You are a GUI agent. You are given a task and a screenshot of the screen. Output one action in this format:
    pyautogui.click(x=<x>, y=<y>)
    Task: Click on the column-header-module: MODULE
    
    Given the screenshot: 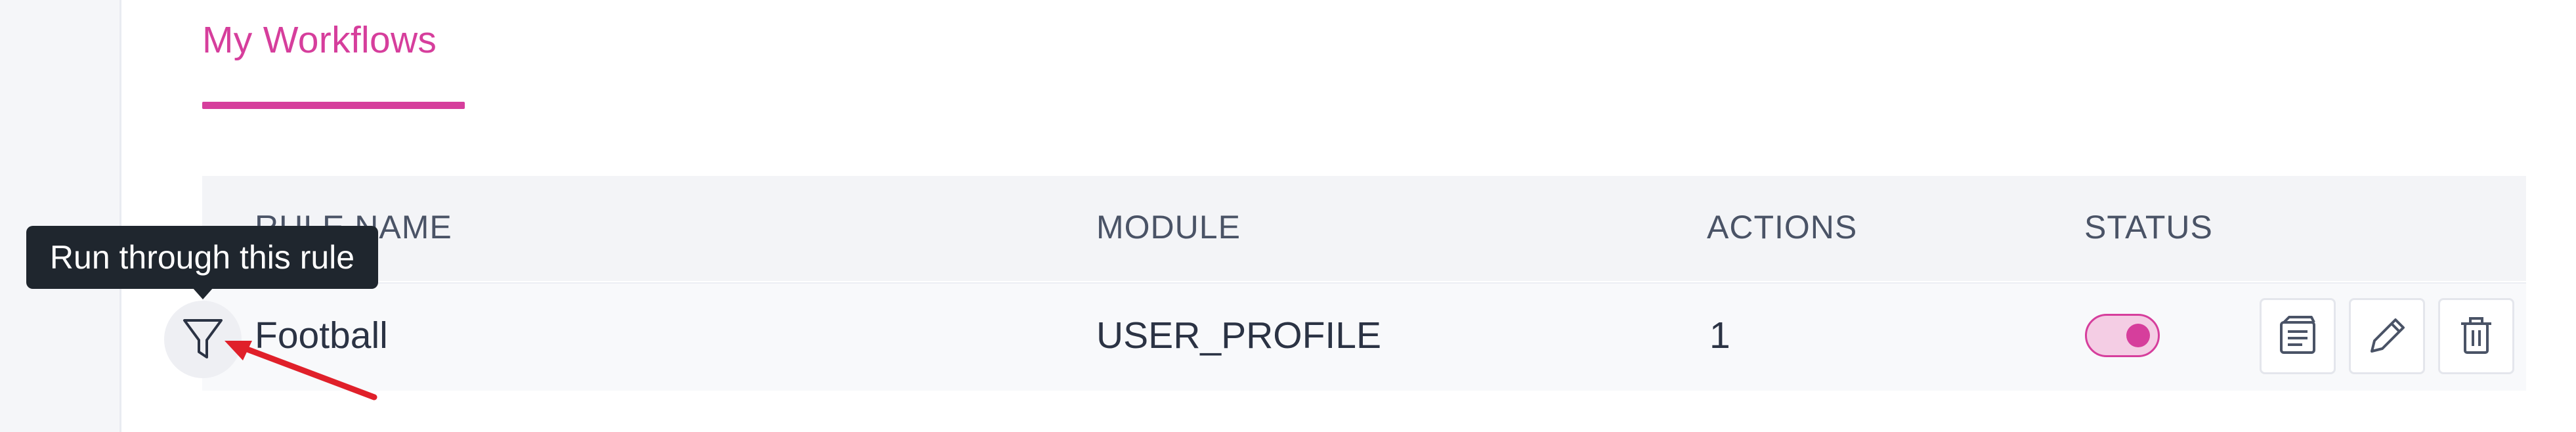 What is the action you would take?
    pyautogui.click(x=1168, y=227)
    